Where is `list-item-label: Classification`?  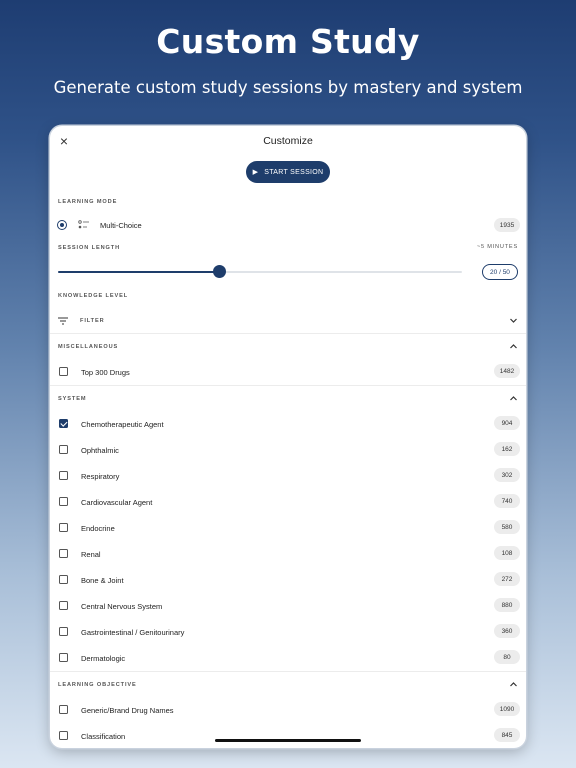
list-item-label: Classification is located at coordinates (103, 736).